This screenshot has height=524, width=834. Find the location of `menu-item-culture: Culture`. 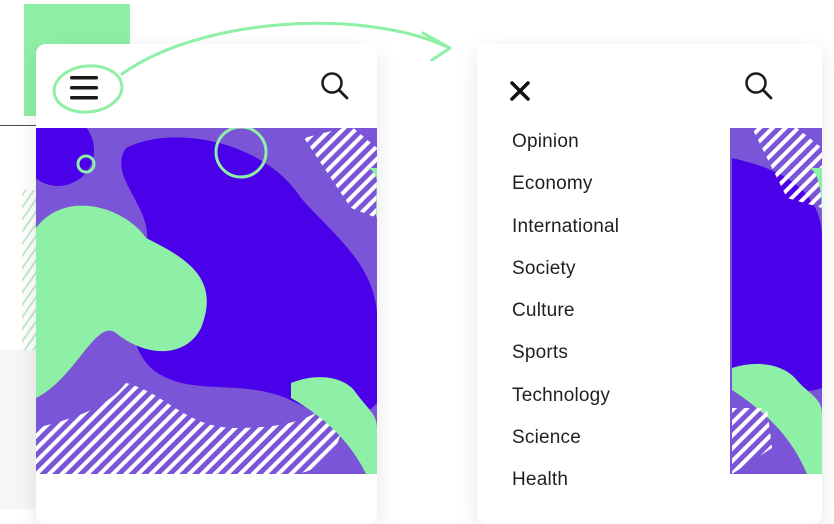

menu-item-culture: Culture is located at coordinates (565, 318).